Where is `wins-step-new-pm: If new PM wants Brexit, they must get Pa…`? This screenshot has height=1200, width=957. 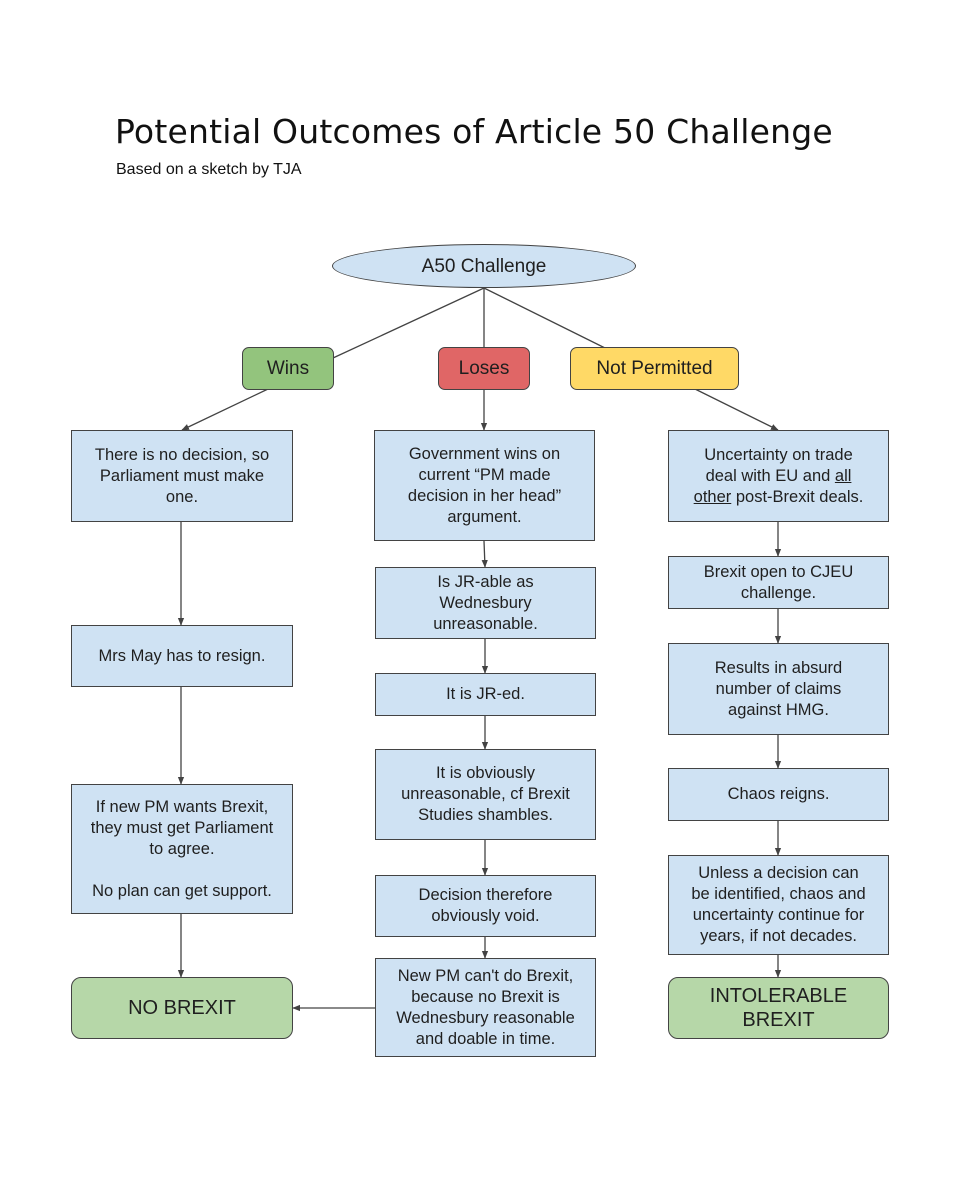
wins-step-new-pm: If new PM wants Brexit, they must get Pa… is located at coordinates (182, 849).